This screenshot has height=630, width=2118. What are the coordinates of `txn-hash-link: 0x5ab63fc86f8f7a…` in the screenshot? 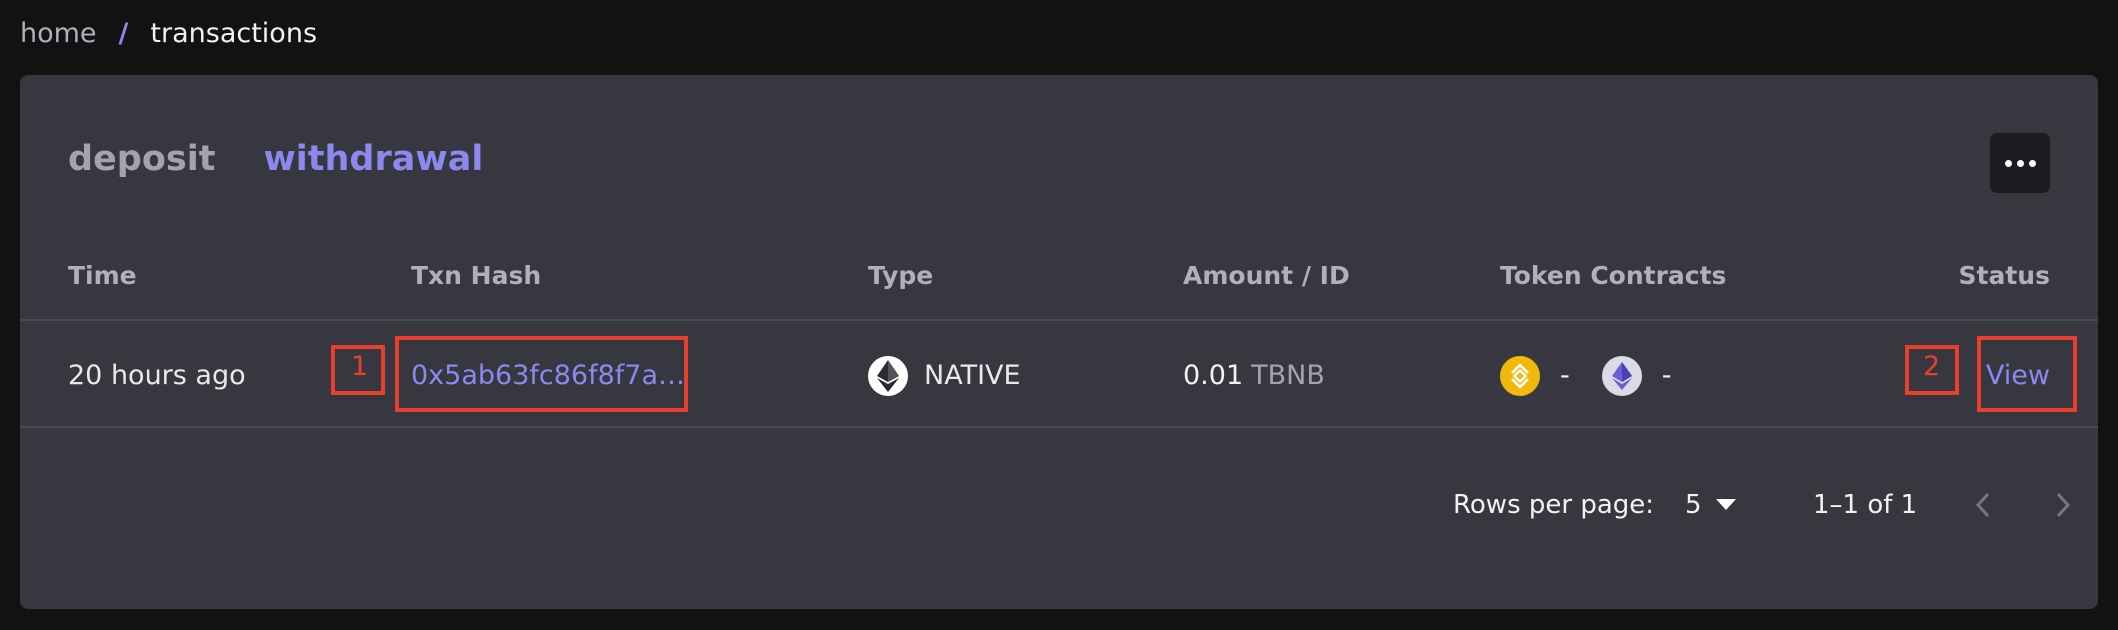 It's located at (548, 375).